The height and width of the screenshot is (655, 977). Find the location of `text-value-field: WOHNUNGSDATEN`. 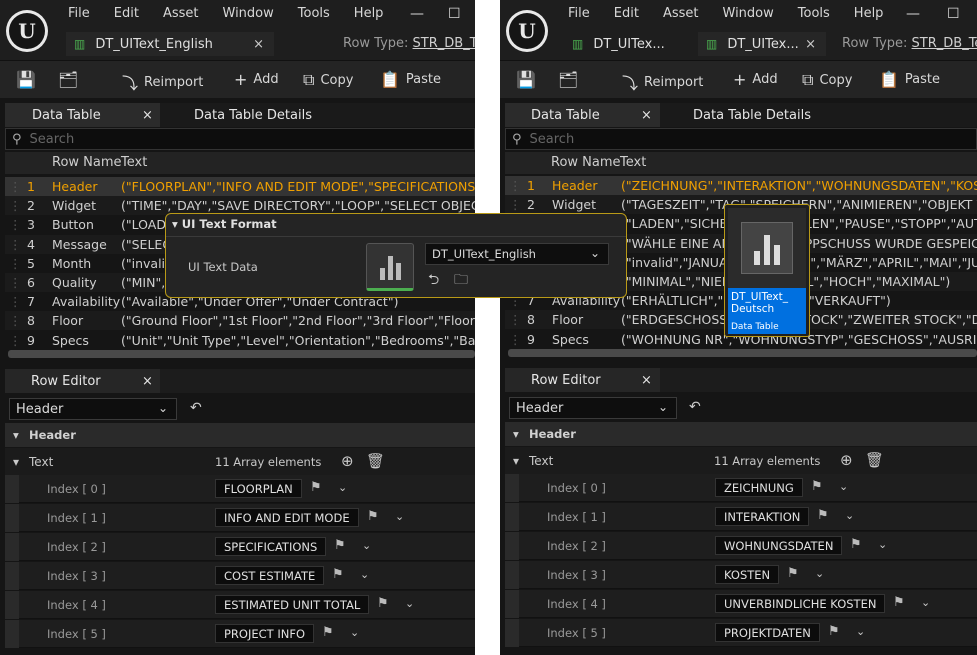

text-value-field: WOHNUNGSDATEN is located at coordinates (779, 545).